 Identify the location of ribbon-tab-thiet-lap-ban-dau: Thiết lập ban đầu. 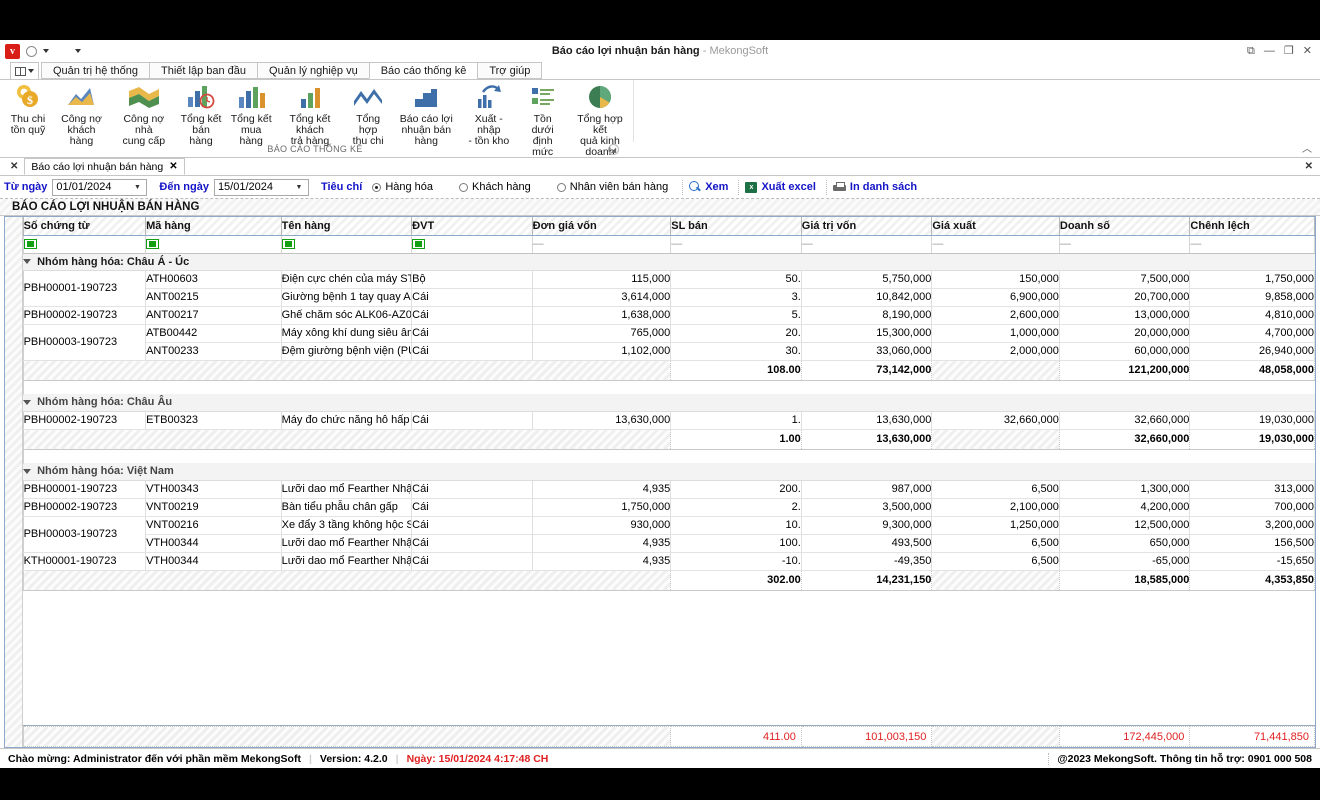
(204, 70).